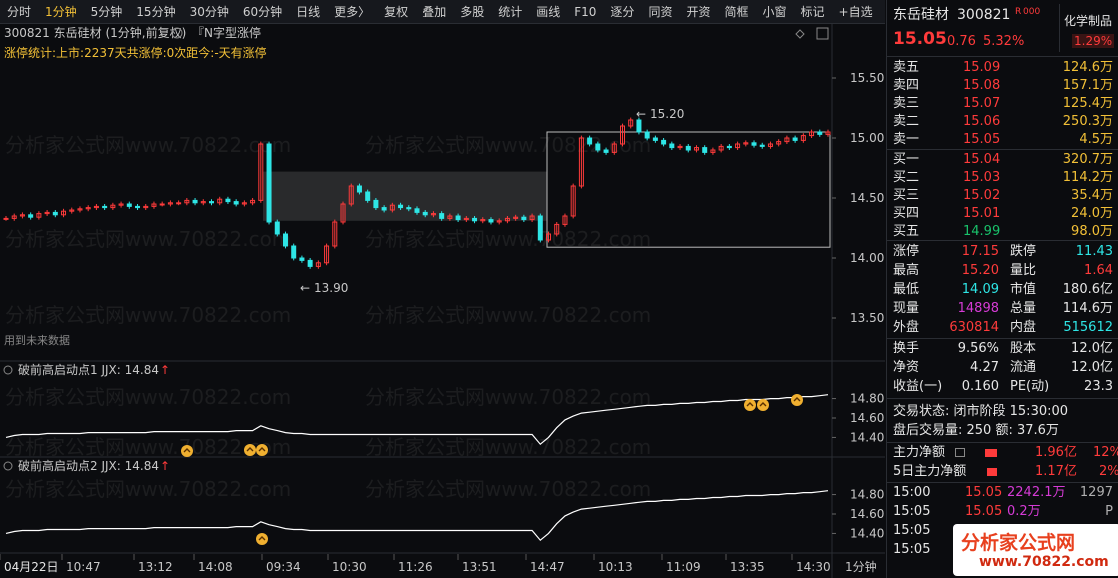  What do you see at coordinates (867, 198) in the screenshot?
I see `y-tick-label: 14.50` at bounding box center [867, 198].